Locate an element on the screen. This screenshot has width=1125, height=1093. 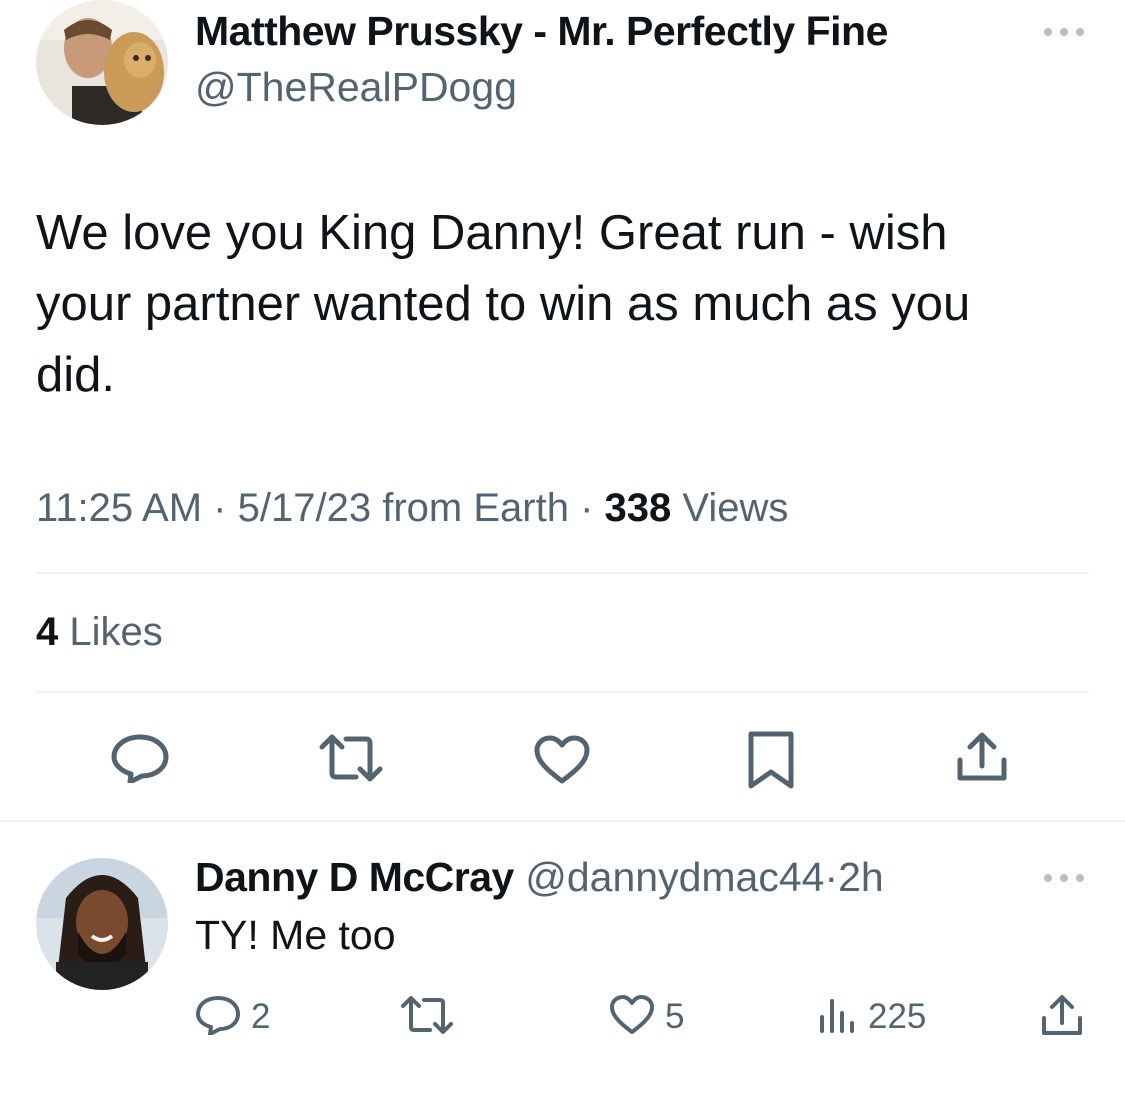
reply-retweet-button is located at coordinates (427, 1017).